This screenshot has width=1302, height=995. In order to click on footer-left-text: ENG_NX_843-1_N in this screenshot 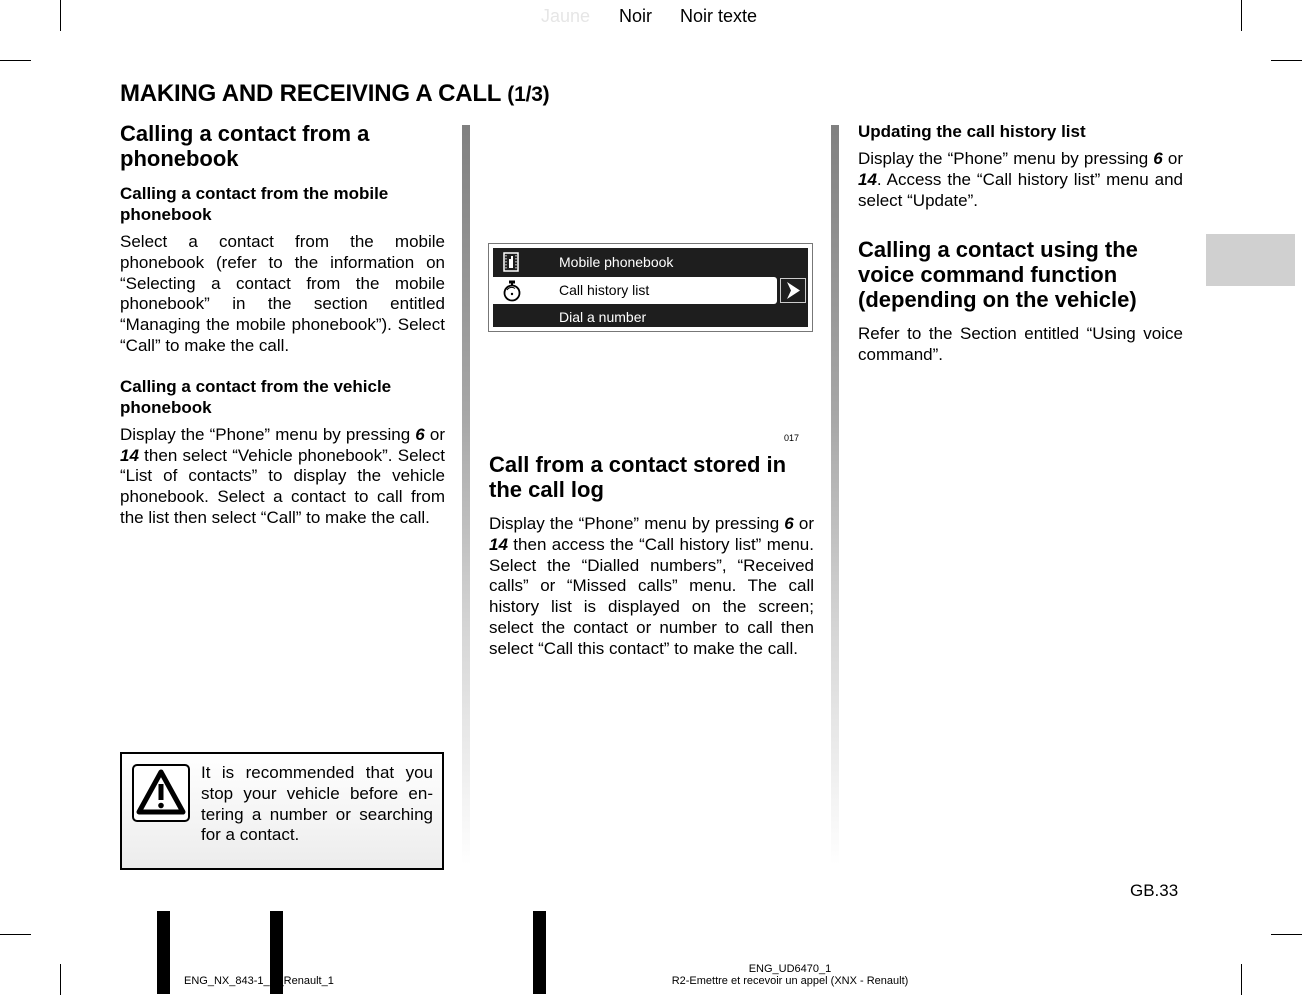, I will do `click(231, 981)`.